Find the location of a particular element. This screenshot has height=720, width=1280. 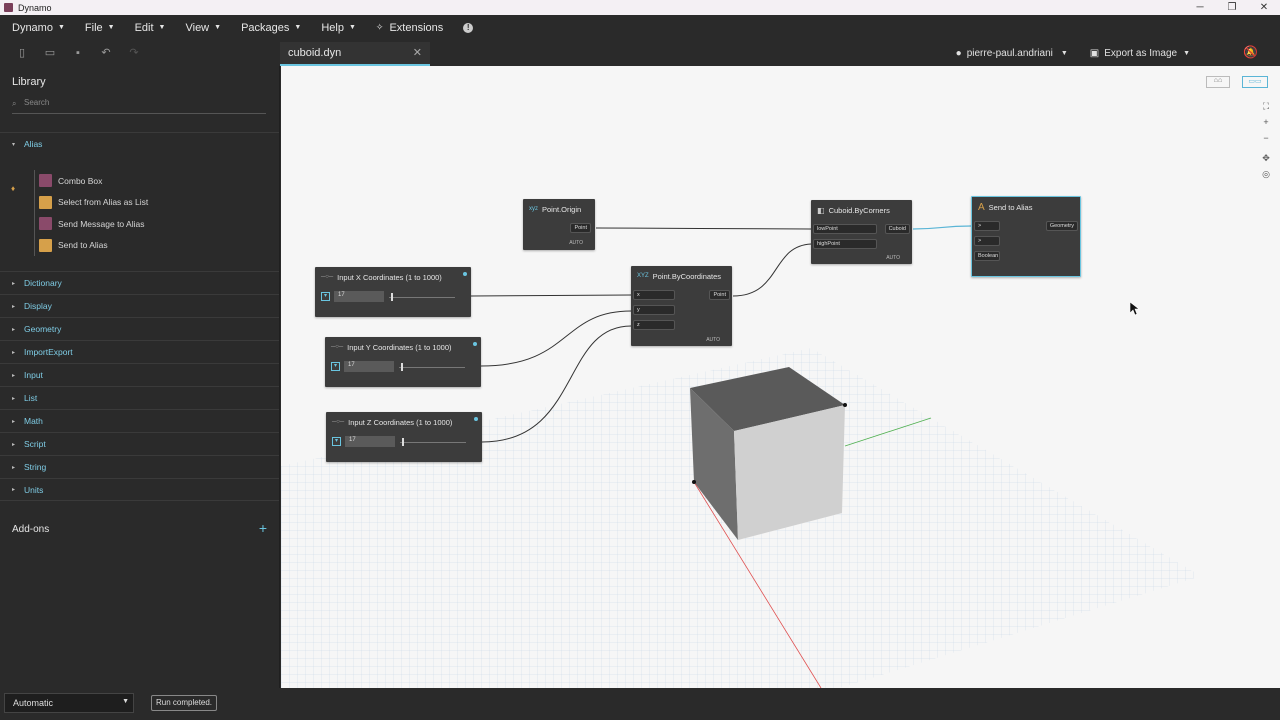

input-port-boolean: Boolean is located at coordinates (987, 256).